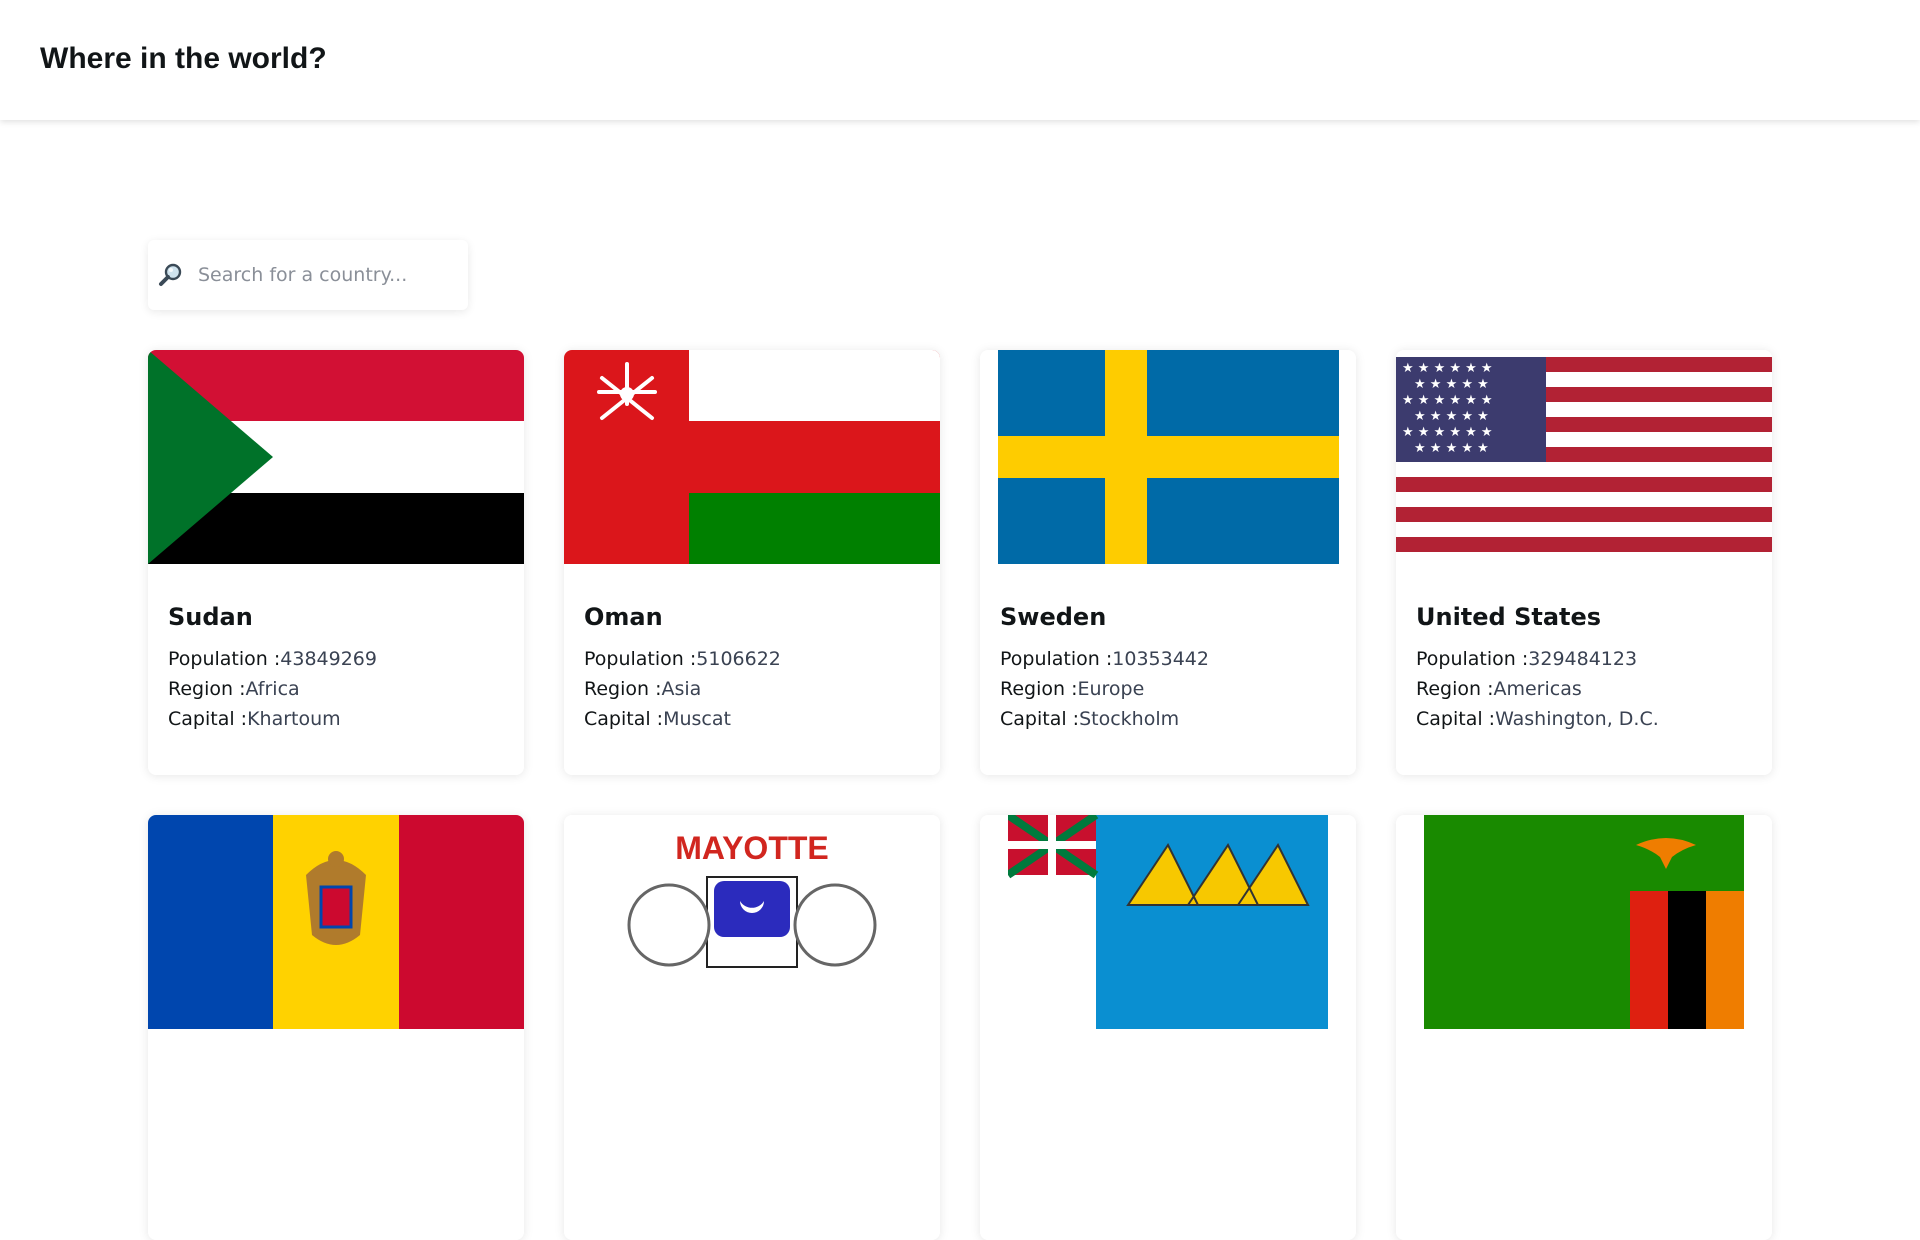 The image size is (1920, 1240). I want to click on country-name: Sweden, so click(1053, 617).